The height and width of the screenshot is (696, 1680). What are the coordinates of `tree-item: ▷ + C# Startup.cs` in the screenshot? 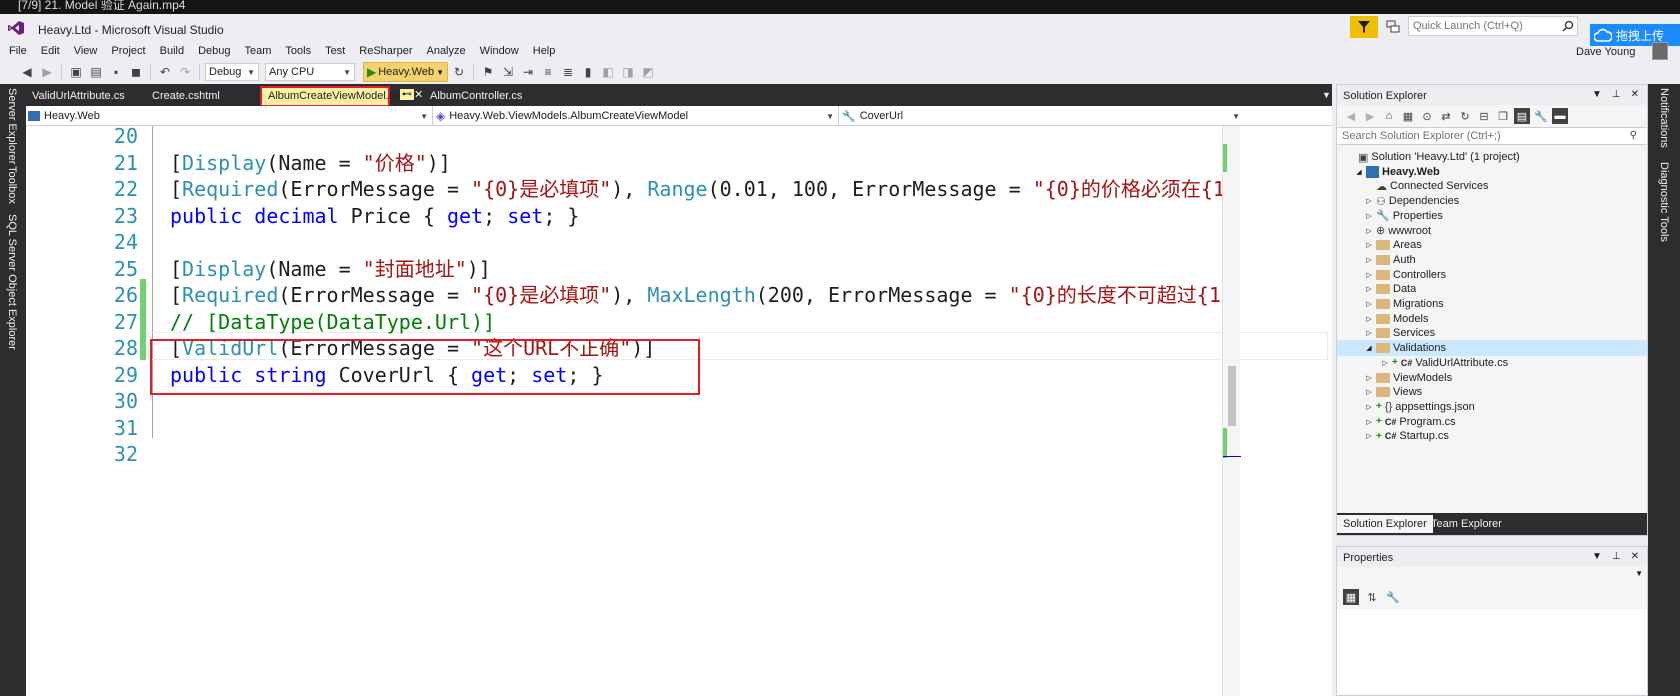 It's located at (1407, 436).